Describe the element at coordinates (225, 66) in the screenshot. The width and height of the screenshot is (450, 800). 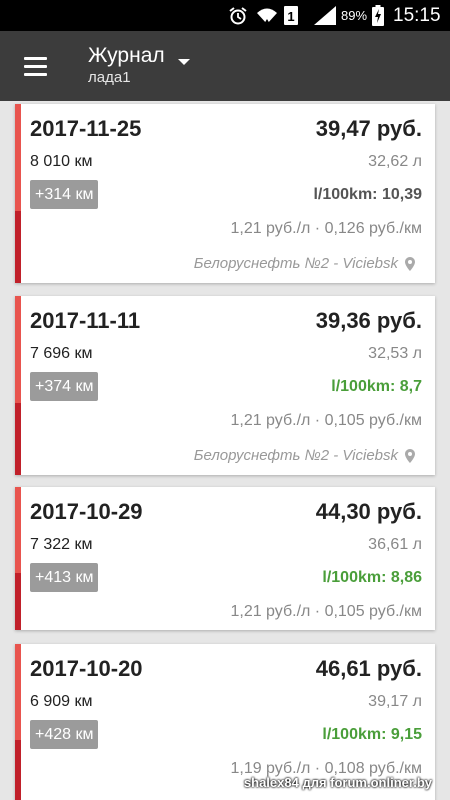
I see `app-bar: Журнал лада1` at that location.